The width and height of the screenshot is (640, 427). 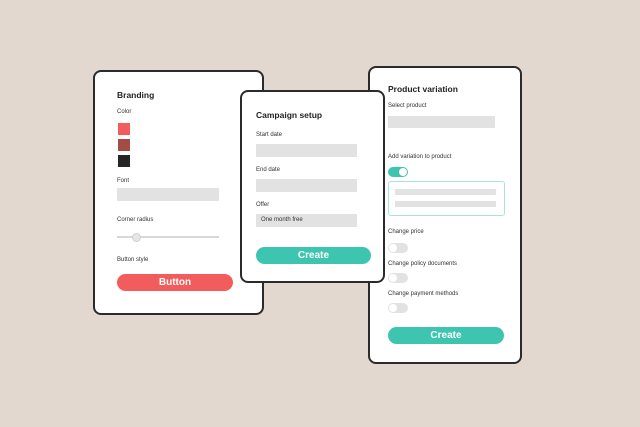 I want to click on campaign-setup-title: Campaign setup, so click(x=289, y=115).